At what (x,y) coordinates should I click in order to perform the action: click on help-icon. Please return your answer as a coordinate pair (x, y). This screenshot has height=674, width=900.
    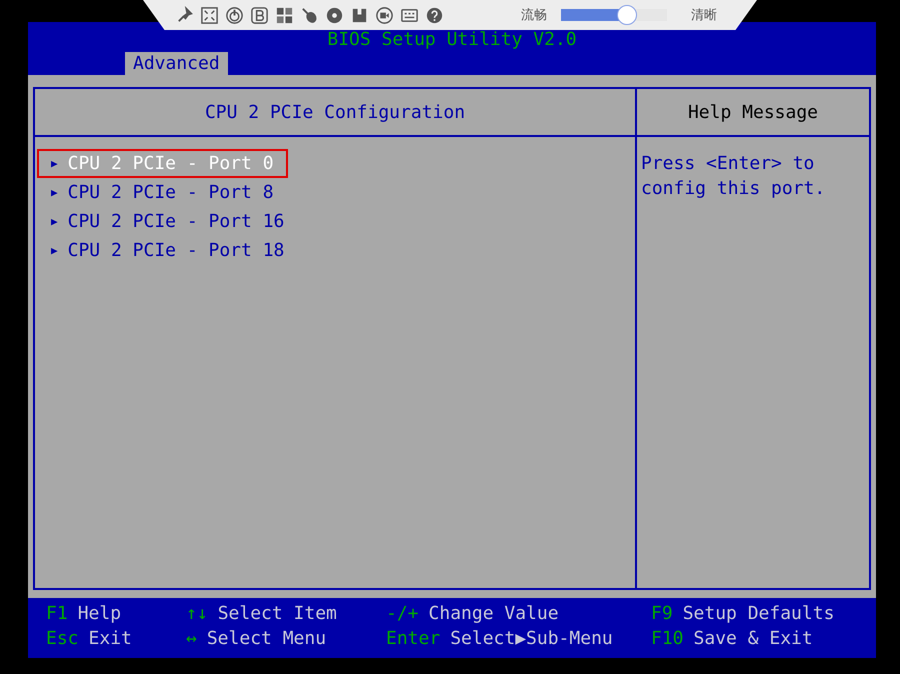
    Looking at the image, I should click on (434, 15).